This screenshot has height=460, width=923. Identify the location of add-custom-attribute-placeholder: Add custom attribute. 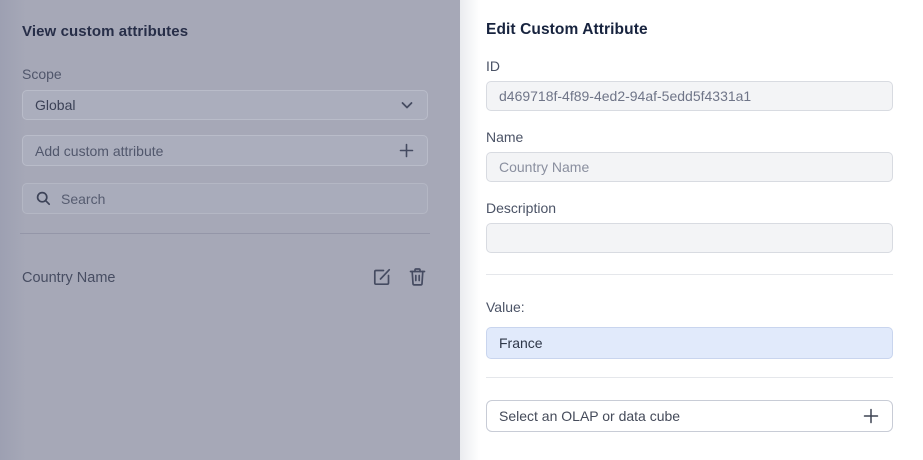
(99, 150).